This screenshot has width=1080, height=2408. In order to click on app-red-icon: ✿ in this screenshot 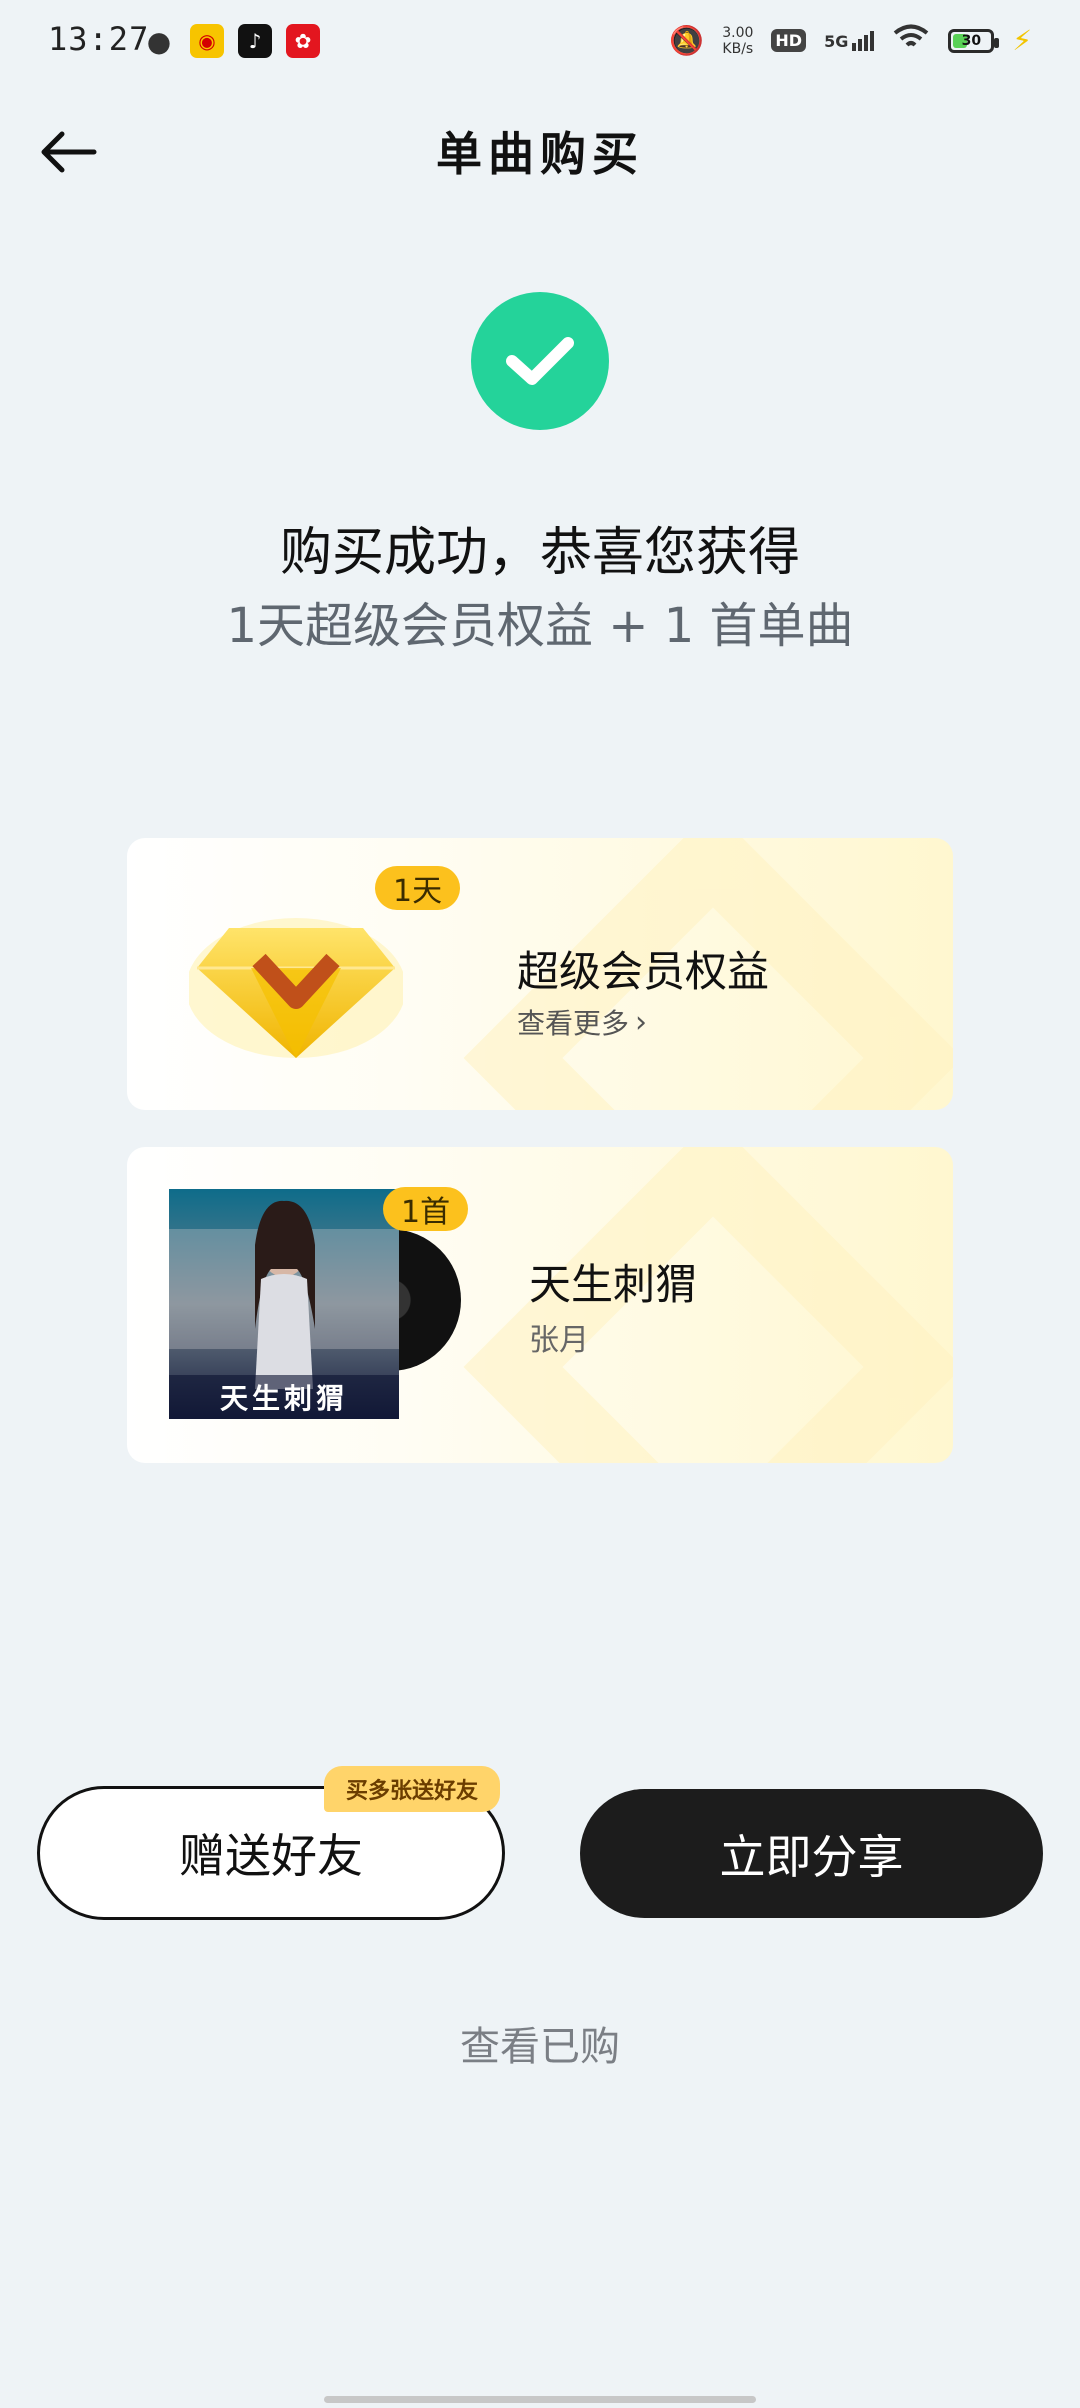, I will do `click(303, 41)`.